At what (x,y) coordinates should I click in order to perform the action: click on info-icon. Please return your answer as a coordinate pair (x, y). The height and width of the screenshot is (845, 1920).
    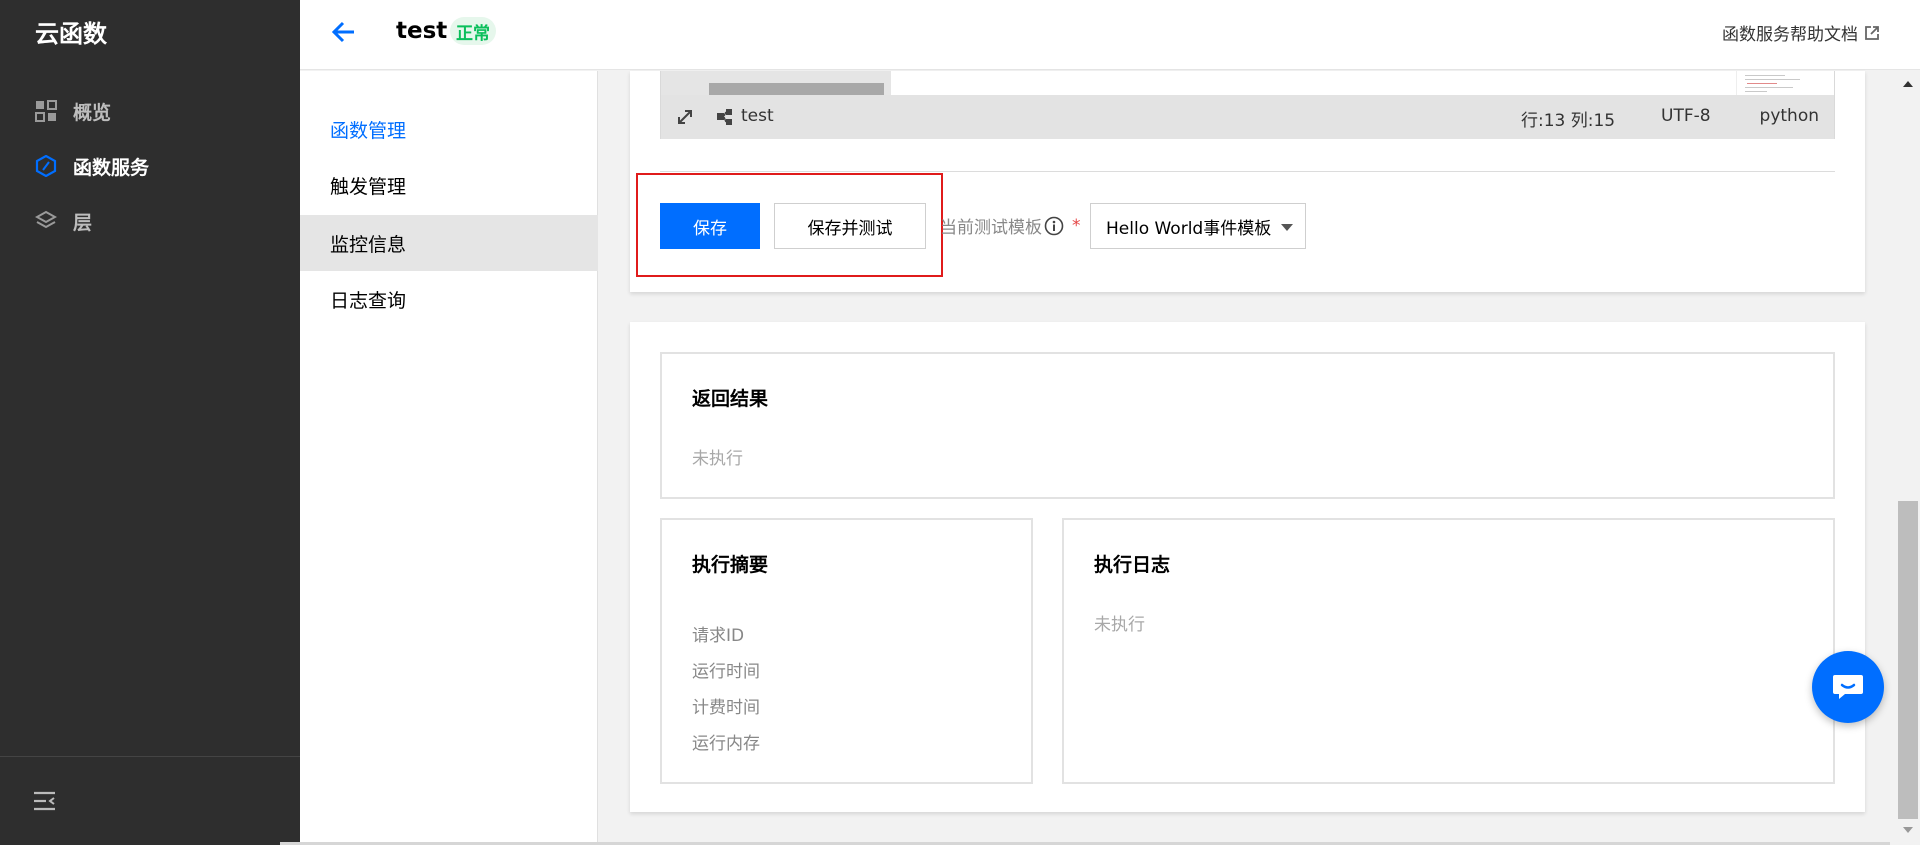
    Looking at the image, I should click on (1054, 226).